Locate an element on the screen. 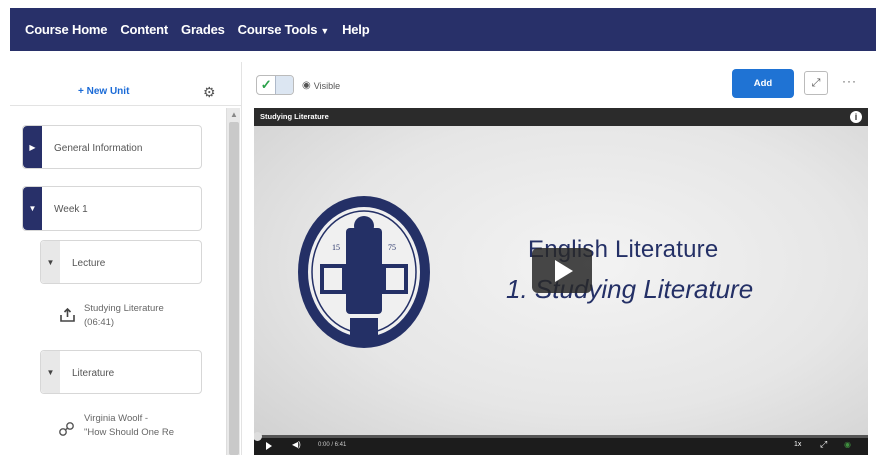 The image size is (876, 455). new-unit-button: + New Unit is located at coordinates (103, 91).